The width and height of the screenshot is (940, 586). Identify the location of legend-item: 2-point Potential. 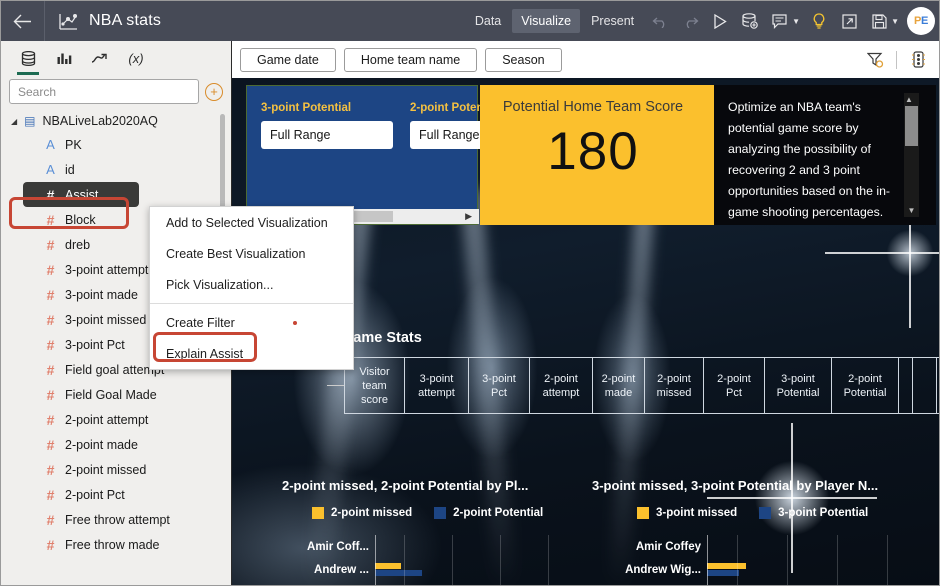
(488, 513).